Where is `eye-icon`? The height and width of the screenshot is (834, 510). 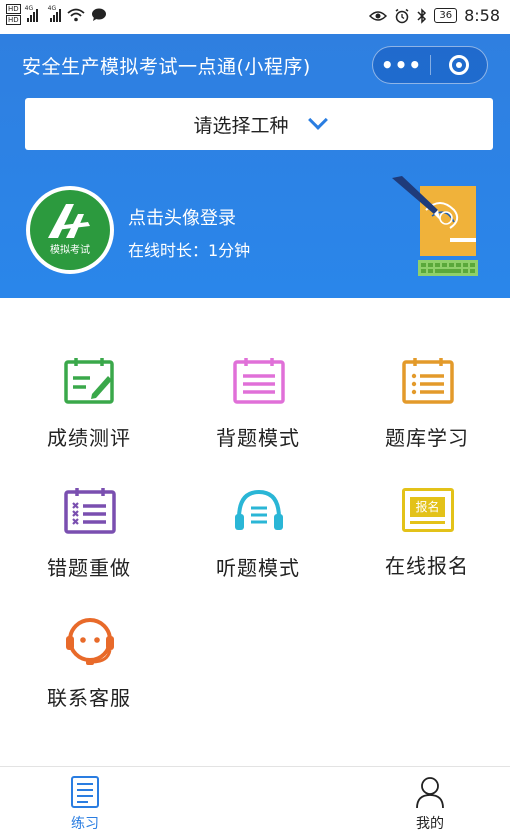 eye-icon is located at coordinates (378, 15).